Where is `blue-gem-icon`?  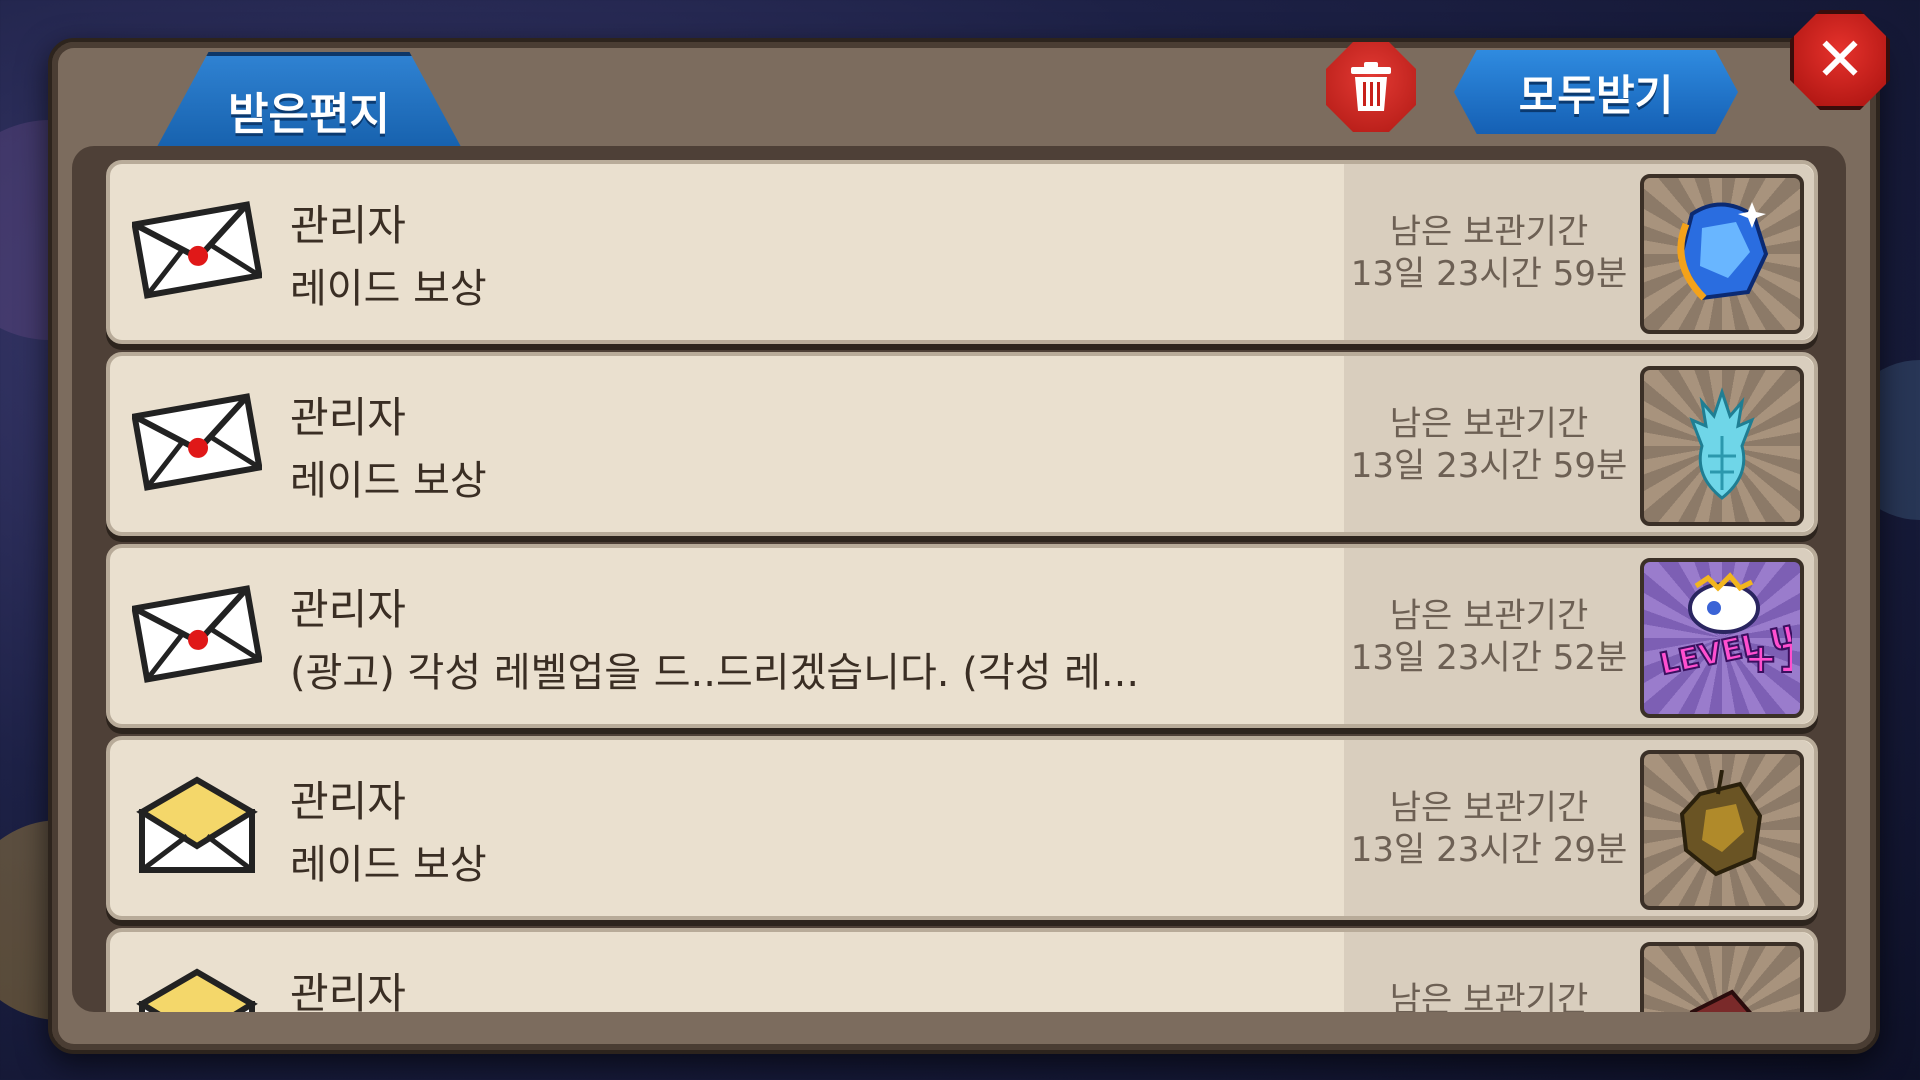
blue-gem-icon is located at coordinates (1723, 251).